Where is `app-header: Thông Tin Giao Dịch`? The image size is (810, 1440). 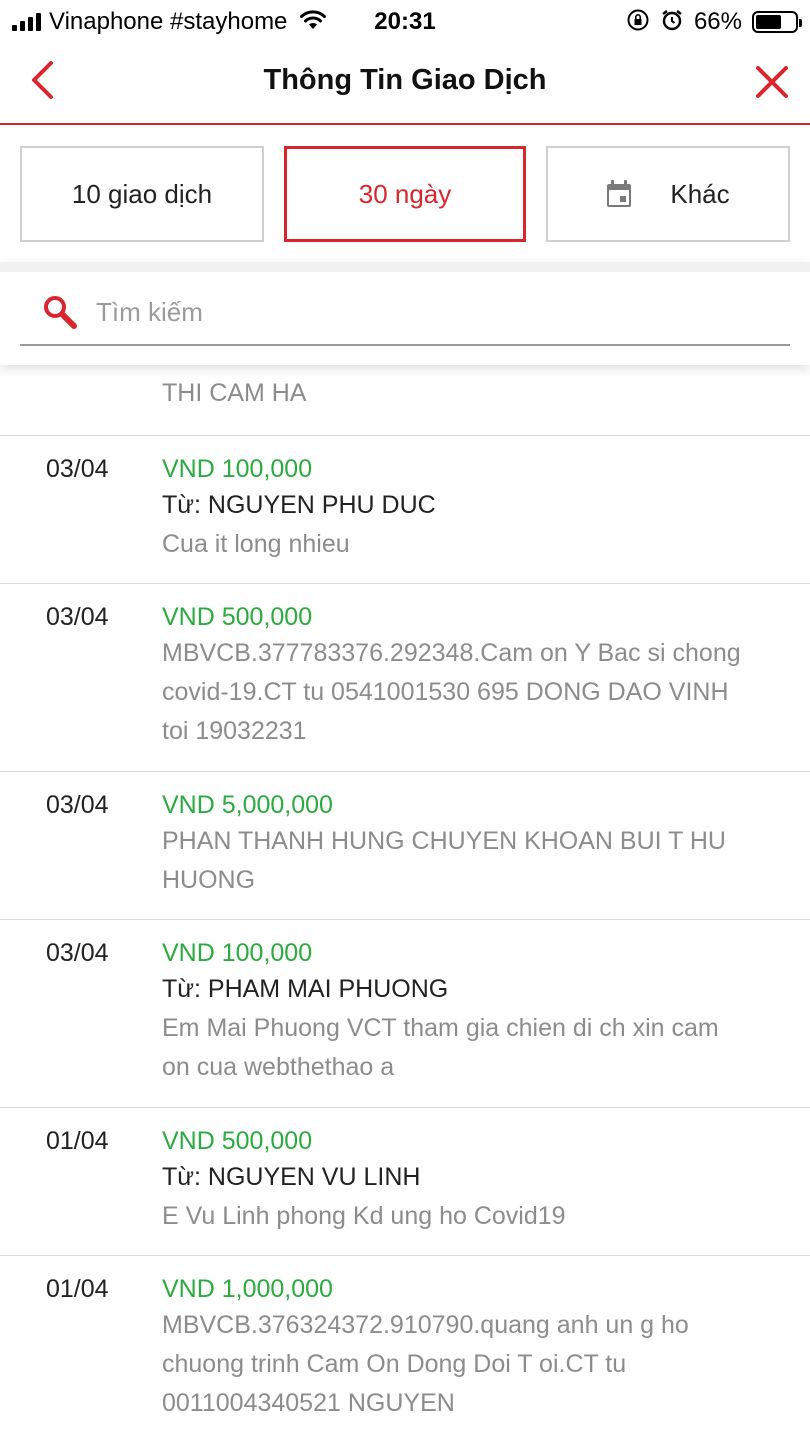
app-header: Thông Tin Giao Dịch is located at coordinates (405, 84).